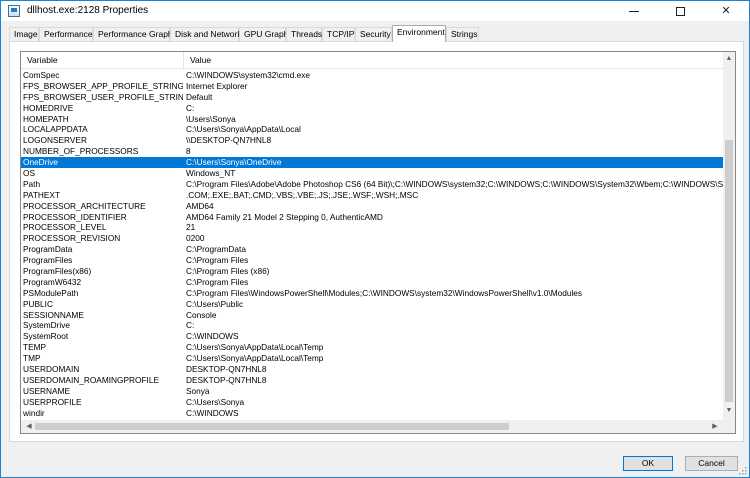 This screenshot has width=750, height=478. What do you see at coordinates (743, 471) in the screenshot?
I see `resize-grip-icon` at bounding box center [743, 471].